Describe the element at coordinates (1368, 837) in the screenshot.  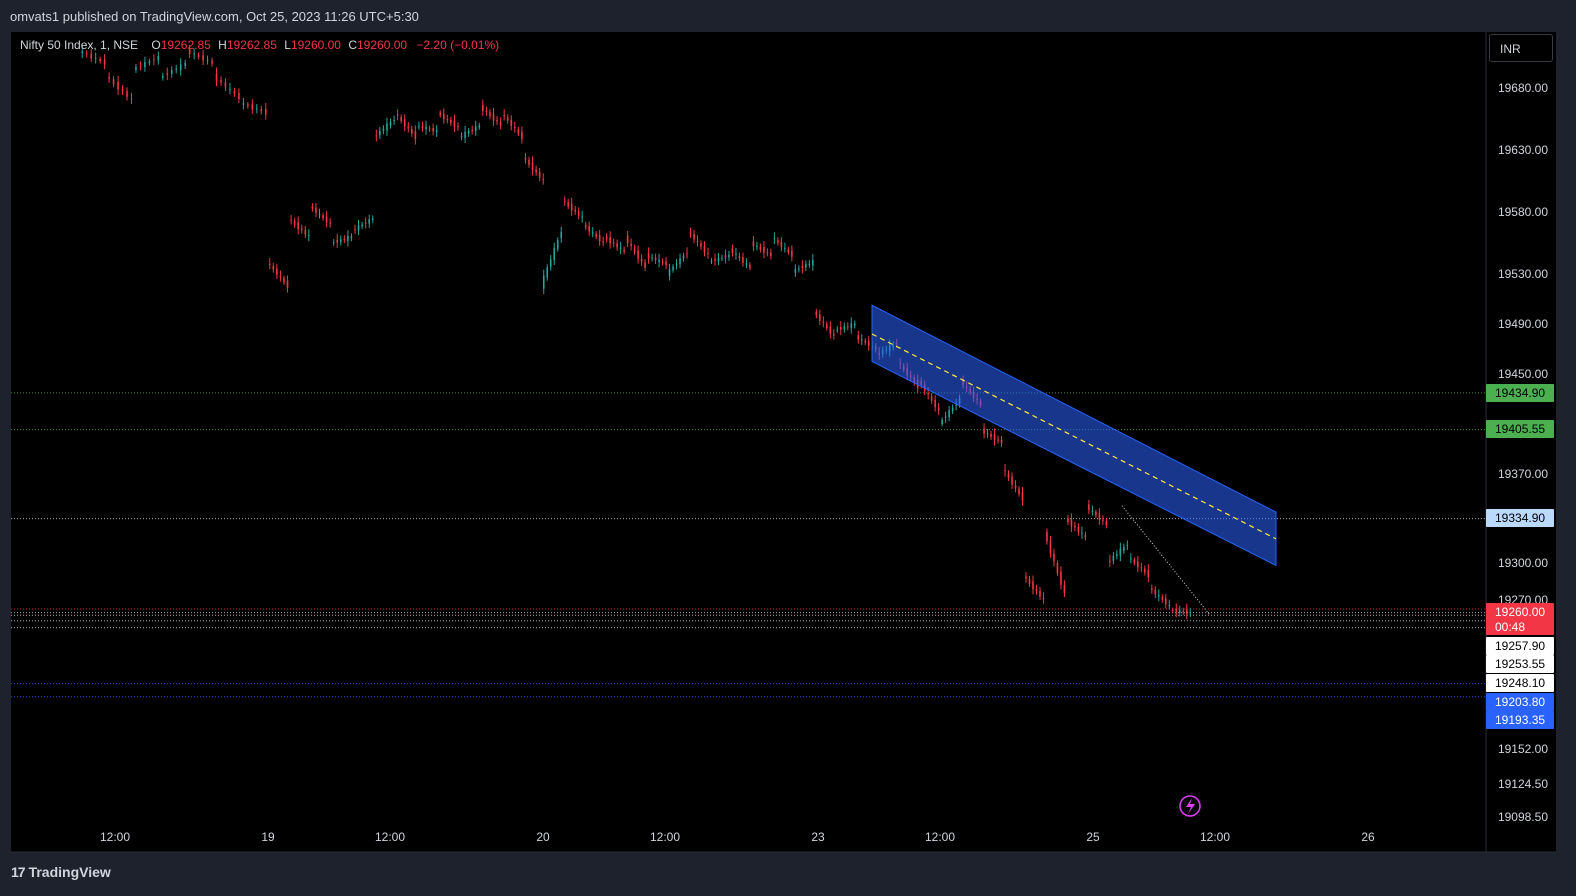
I see `x-tick-label-9: 26` at that location.